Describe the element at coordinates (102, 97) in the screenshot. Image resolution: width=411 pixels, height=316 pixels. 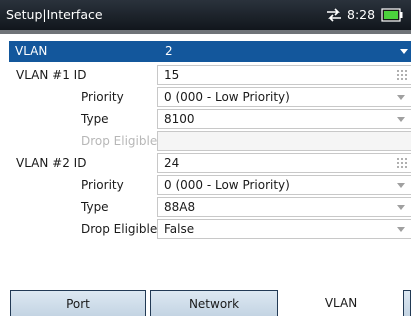
I see `vlan1-priority-label-text: Priority` at that location.